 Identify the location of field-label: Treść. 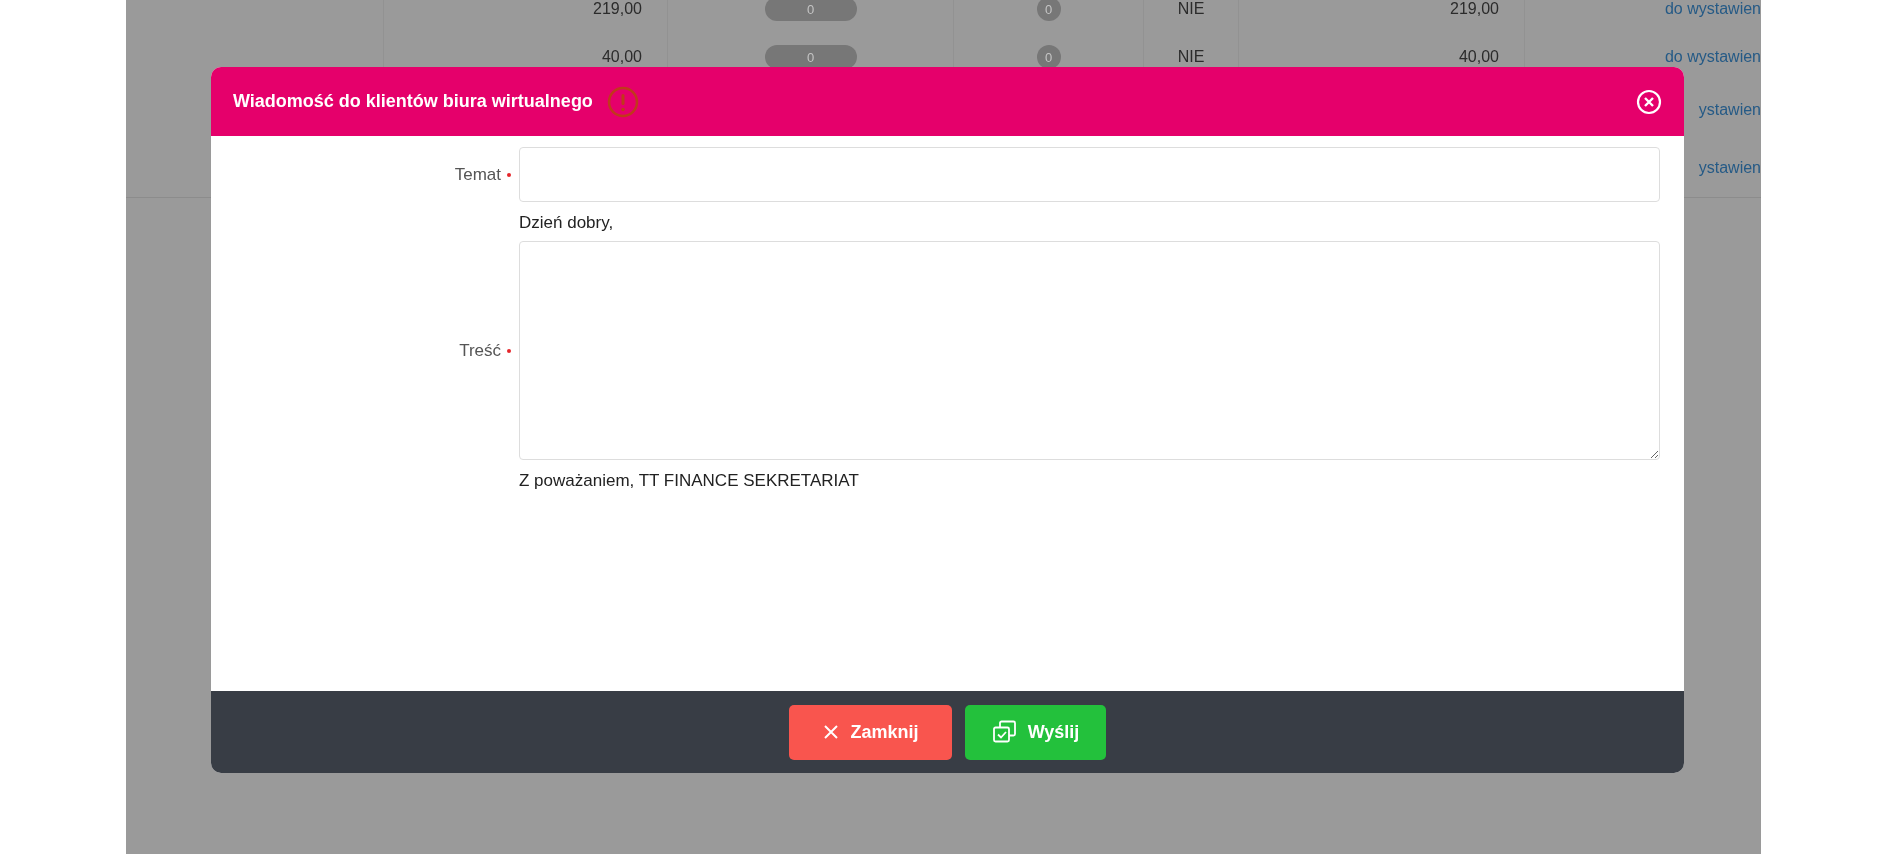
(480, 350).